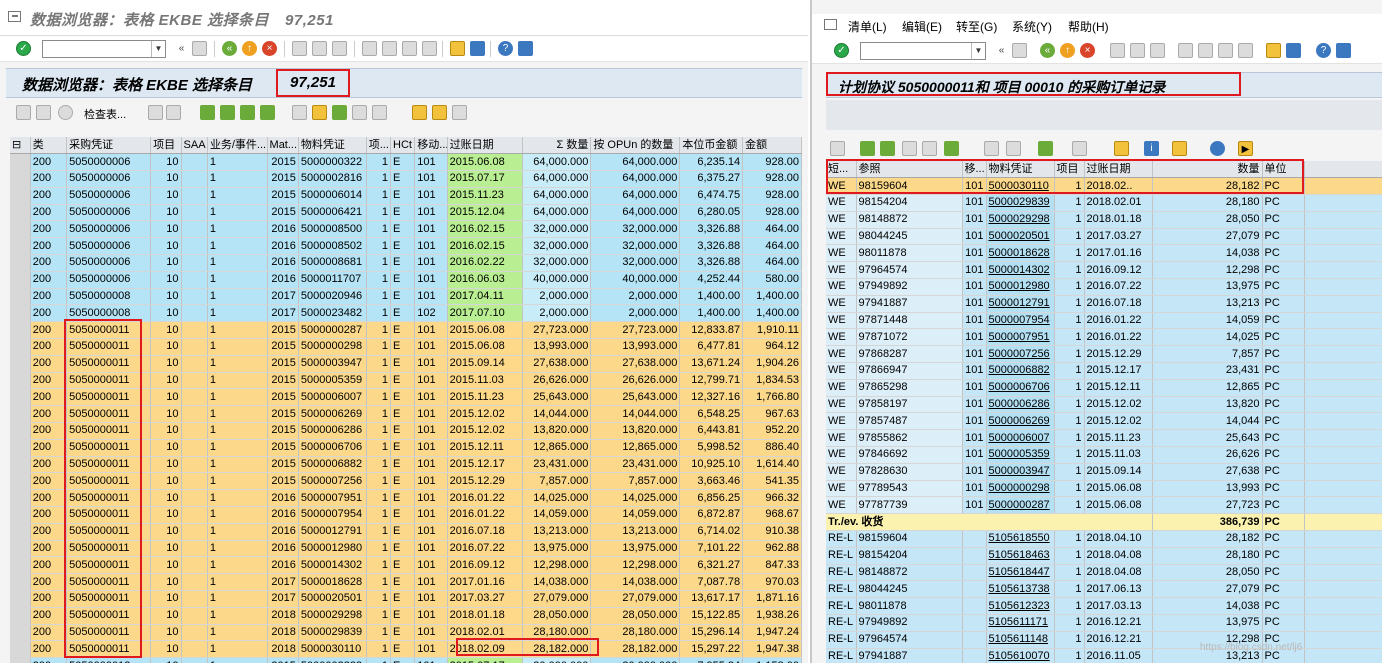  Describe the element at coordinates (158, 49) in the screenshot. I see `chevron-down-icon: ▼` at that location.